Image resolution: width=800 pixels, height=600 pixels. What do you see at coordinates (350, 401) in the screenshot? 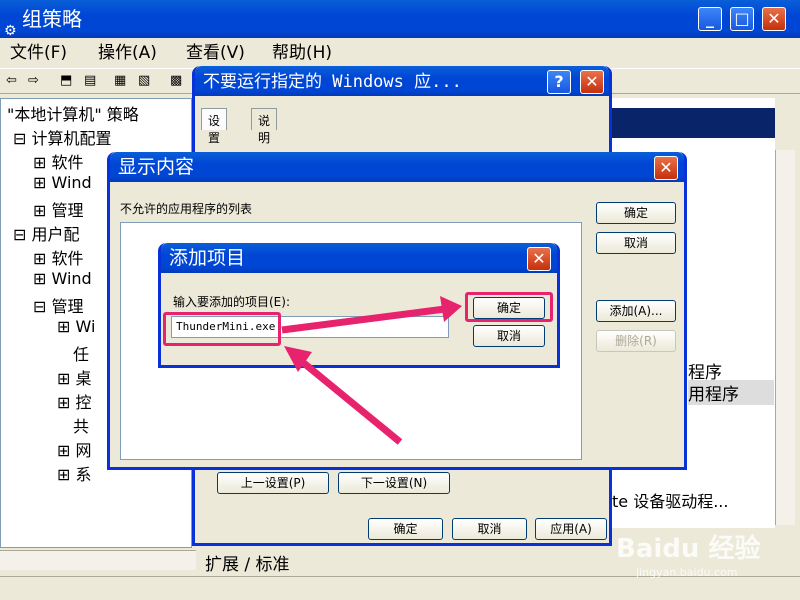
I see `arrow-to-input` at bounding box center [350, 401].